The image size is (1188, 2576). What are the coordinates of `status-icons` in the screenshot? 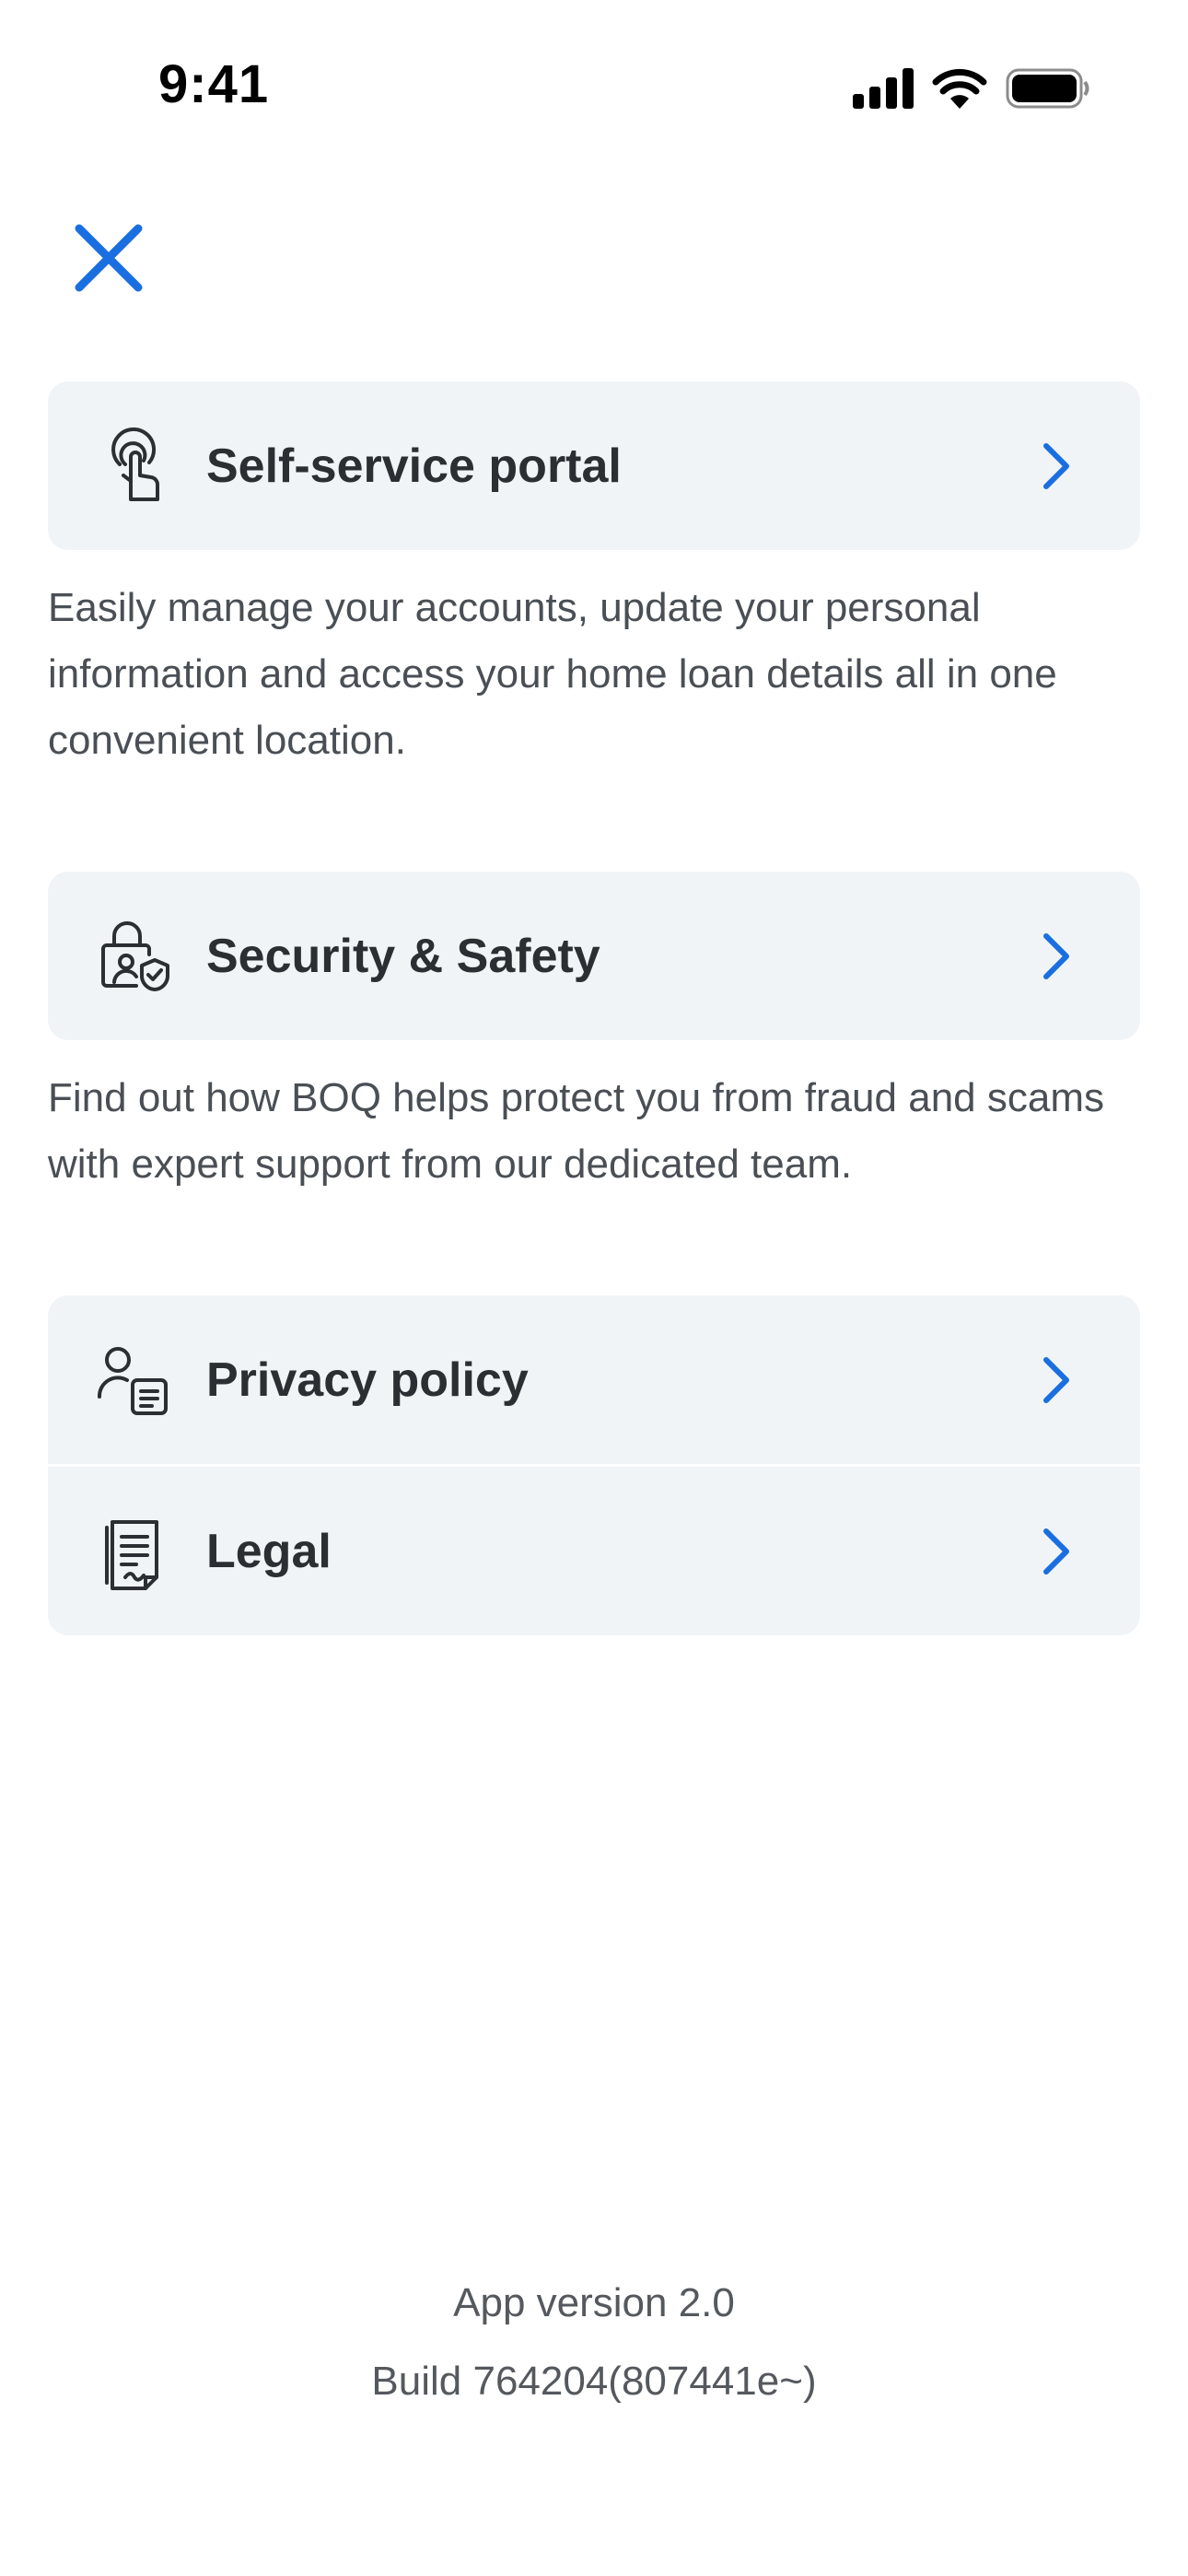 It's located at (971, 88).